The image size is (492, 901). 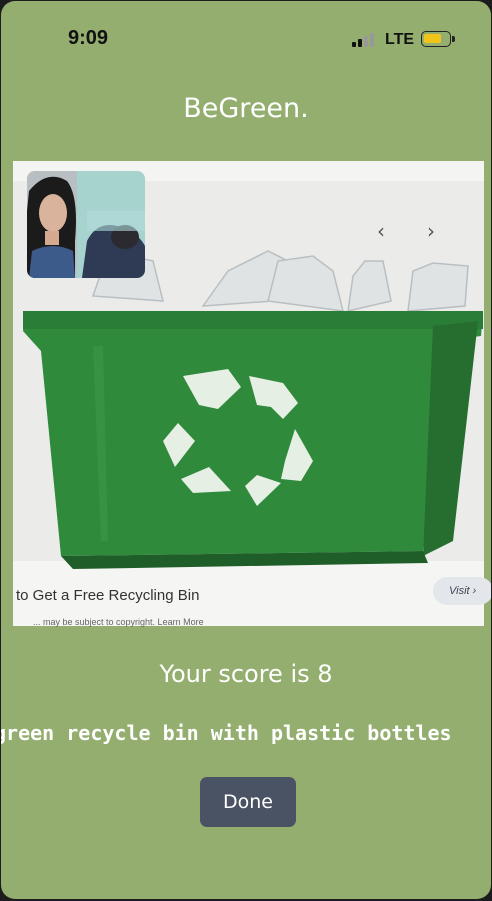 What do you see at coordinates (480, 231) in the screenshot?
I see `more-vertical-icon: ⋮` at bounding box center [480, 231].